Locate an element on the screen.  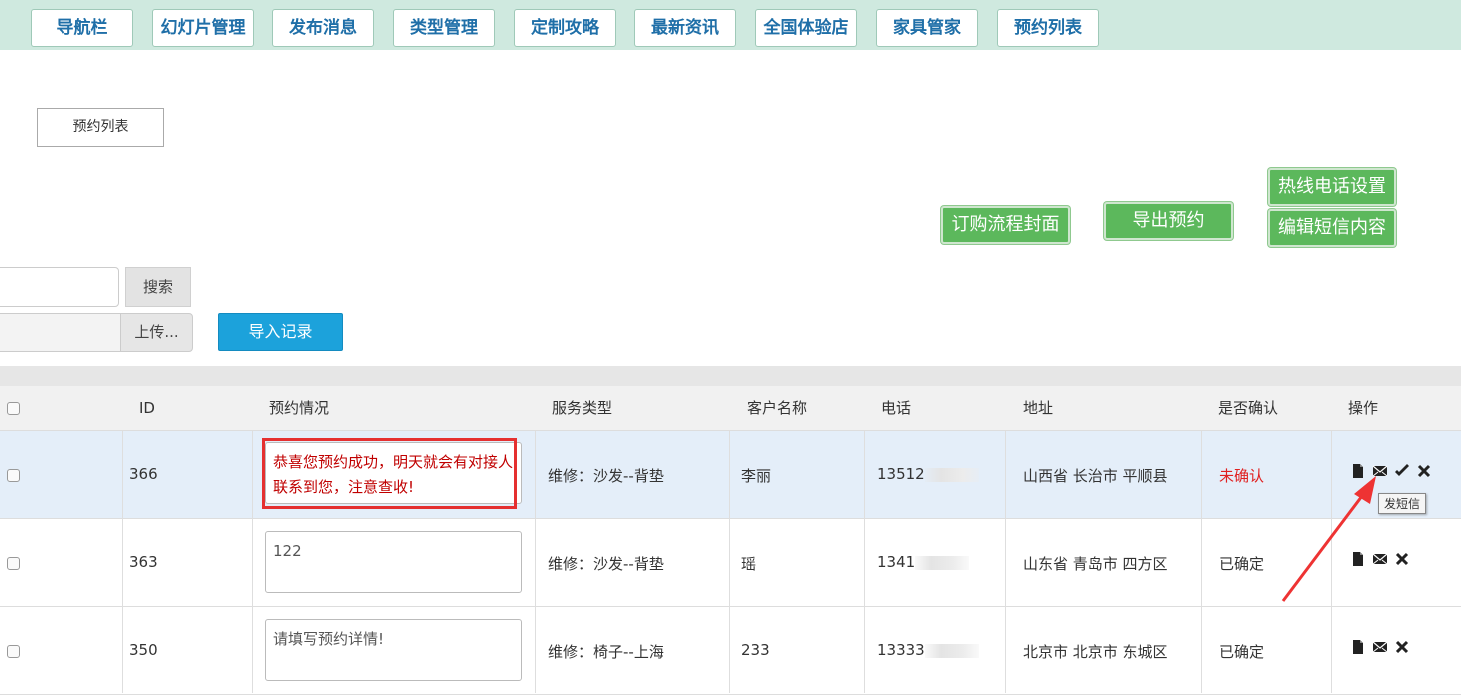
col-customer: 客户名称 is located at coordinates (777, 408).